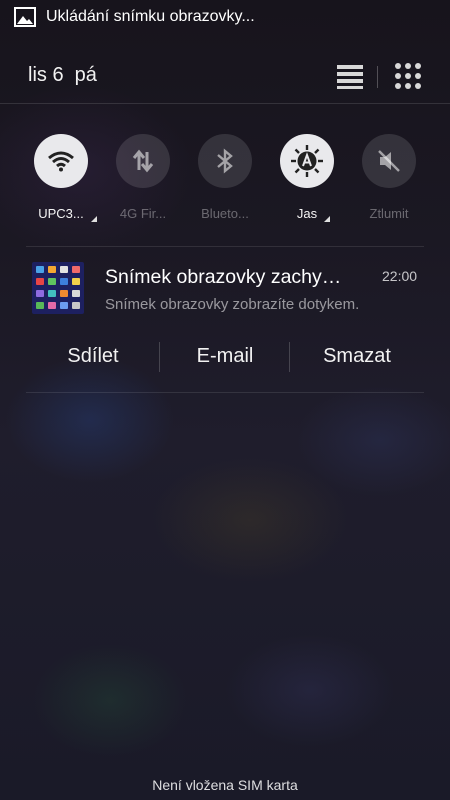 The width and height of the screenshot is (450, 800). Describe the element at coordinates (93, 356) in the screenshot. I see `share-button: Sdílet` at that location.